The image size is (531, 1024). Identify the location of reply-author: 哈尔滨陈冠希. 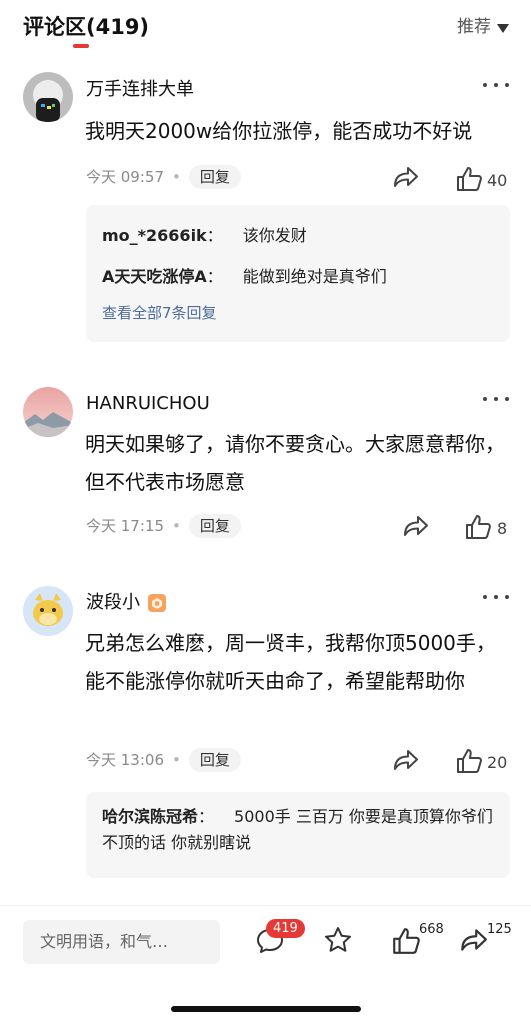
(150, 816).